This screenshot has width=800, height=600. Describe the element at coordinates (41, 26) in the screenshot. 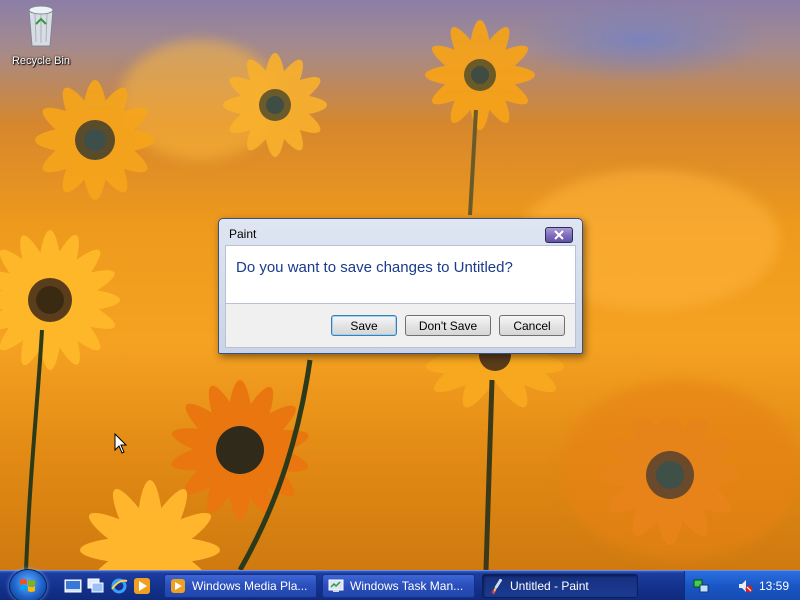

I see `recycle-bin-icon` at that location.